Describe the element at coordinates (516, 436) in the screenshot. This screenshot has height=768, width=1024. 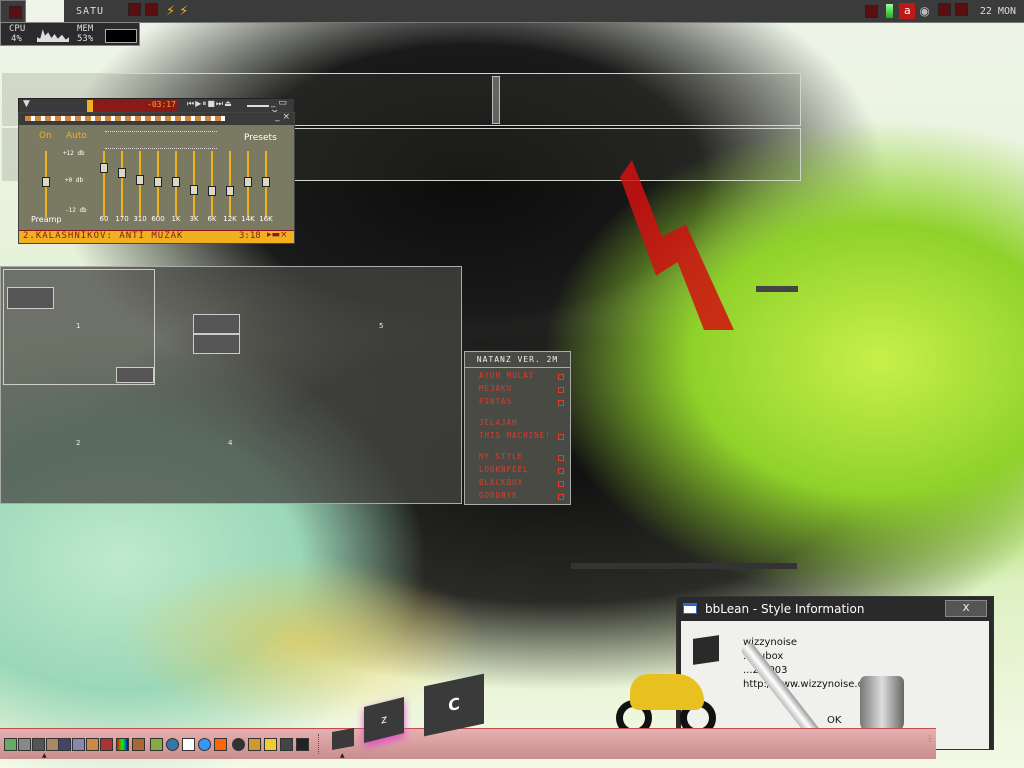
I see `menu-item: THIS MACHINE!` at that location.